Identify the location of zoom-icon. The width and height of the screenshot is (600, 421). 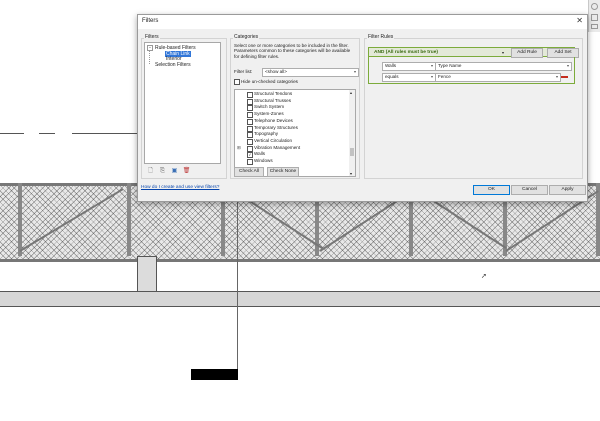
(594, 6).